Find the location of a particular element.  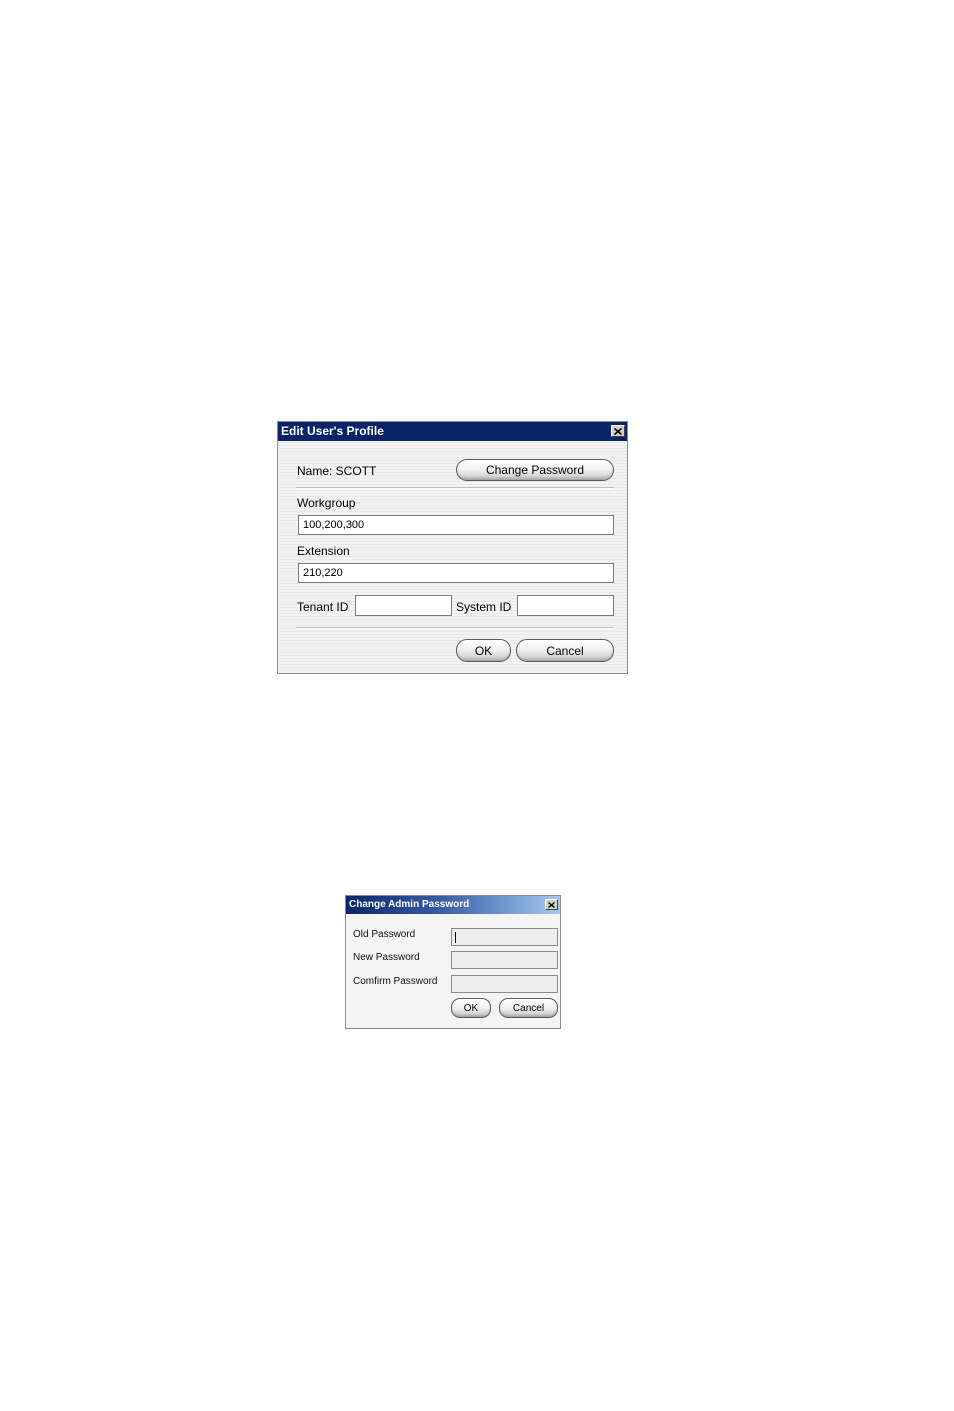

workgroup-input: 100,200,300 is located at coordinates (456, 525).